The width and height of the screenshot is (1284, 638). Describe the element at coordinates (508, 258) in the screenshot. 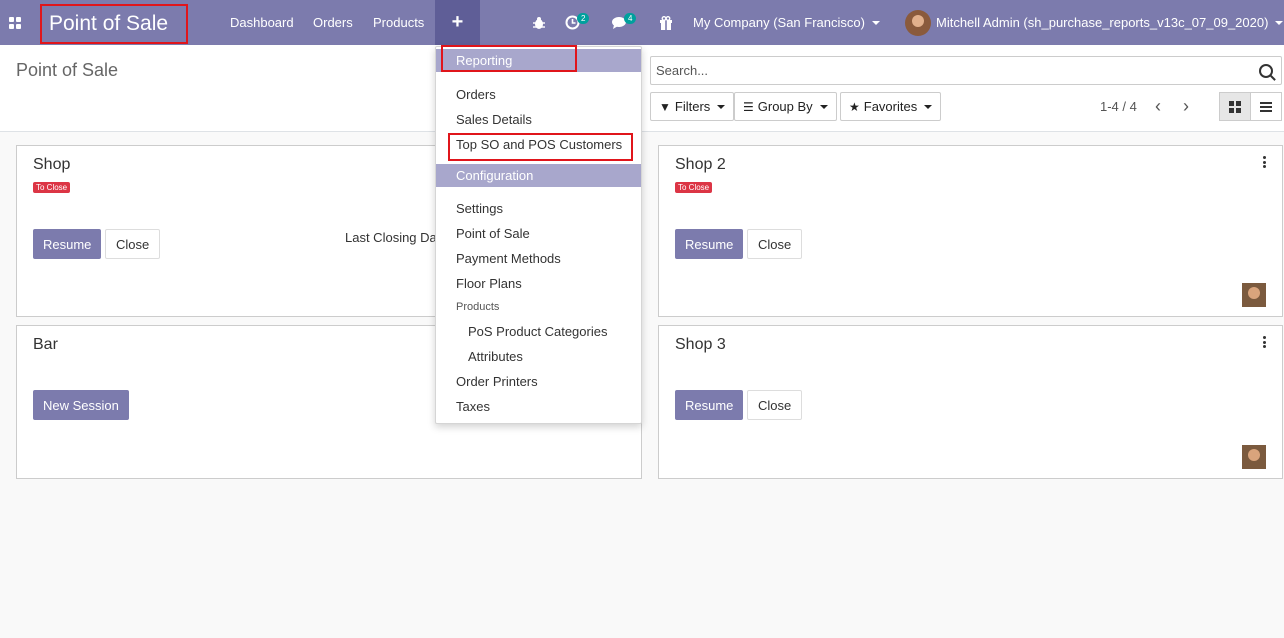

I see `menu-item-payment-methods: Payment Methods` at that location.